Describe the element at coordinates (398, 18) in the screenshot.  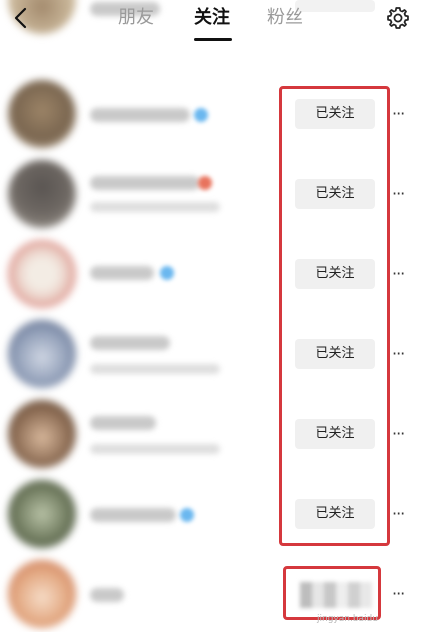
I see `gear-icon` at that location.